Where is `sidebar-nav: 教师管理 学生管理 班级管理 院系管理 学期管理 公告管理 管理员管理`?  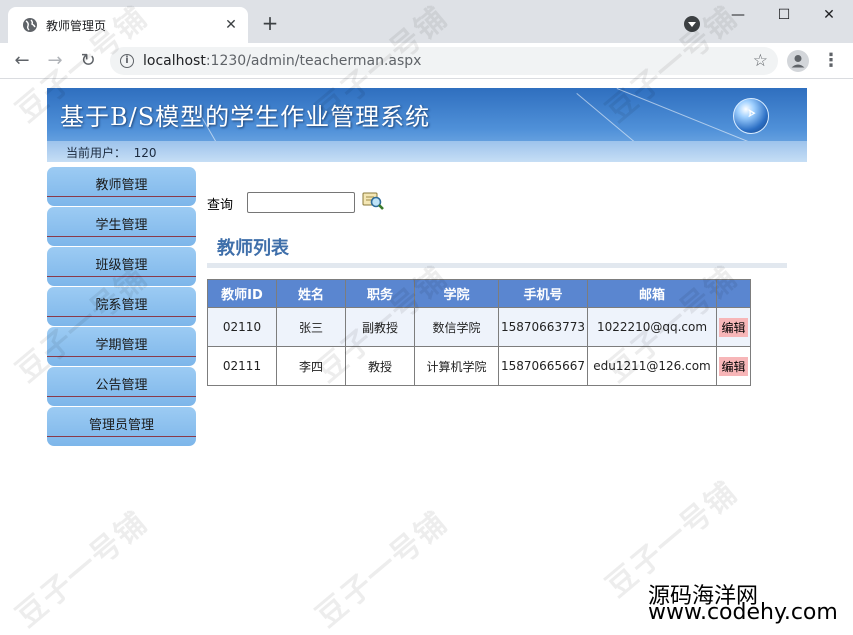
sidebar-nav: 教师管理 学生管理 班级管理 院系管理 学期管理 公告管理 管理员管理 is located at coordinates (121, 307).